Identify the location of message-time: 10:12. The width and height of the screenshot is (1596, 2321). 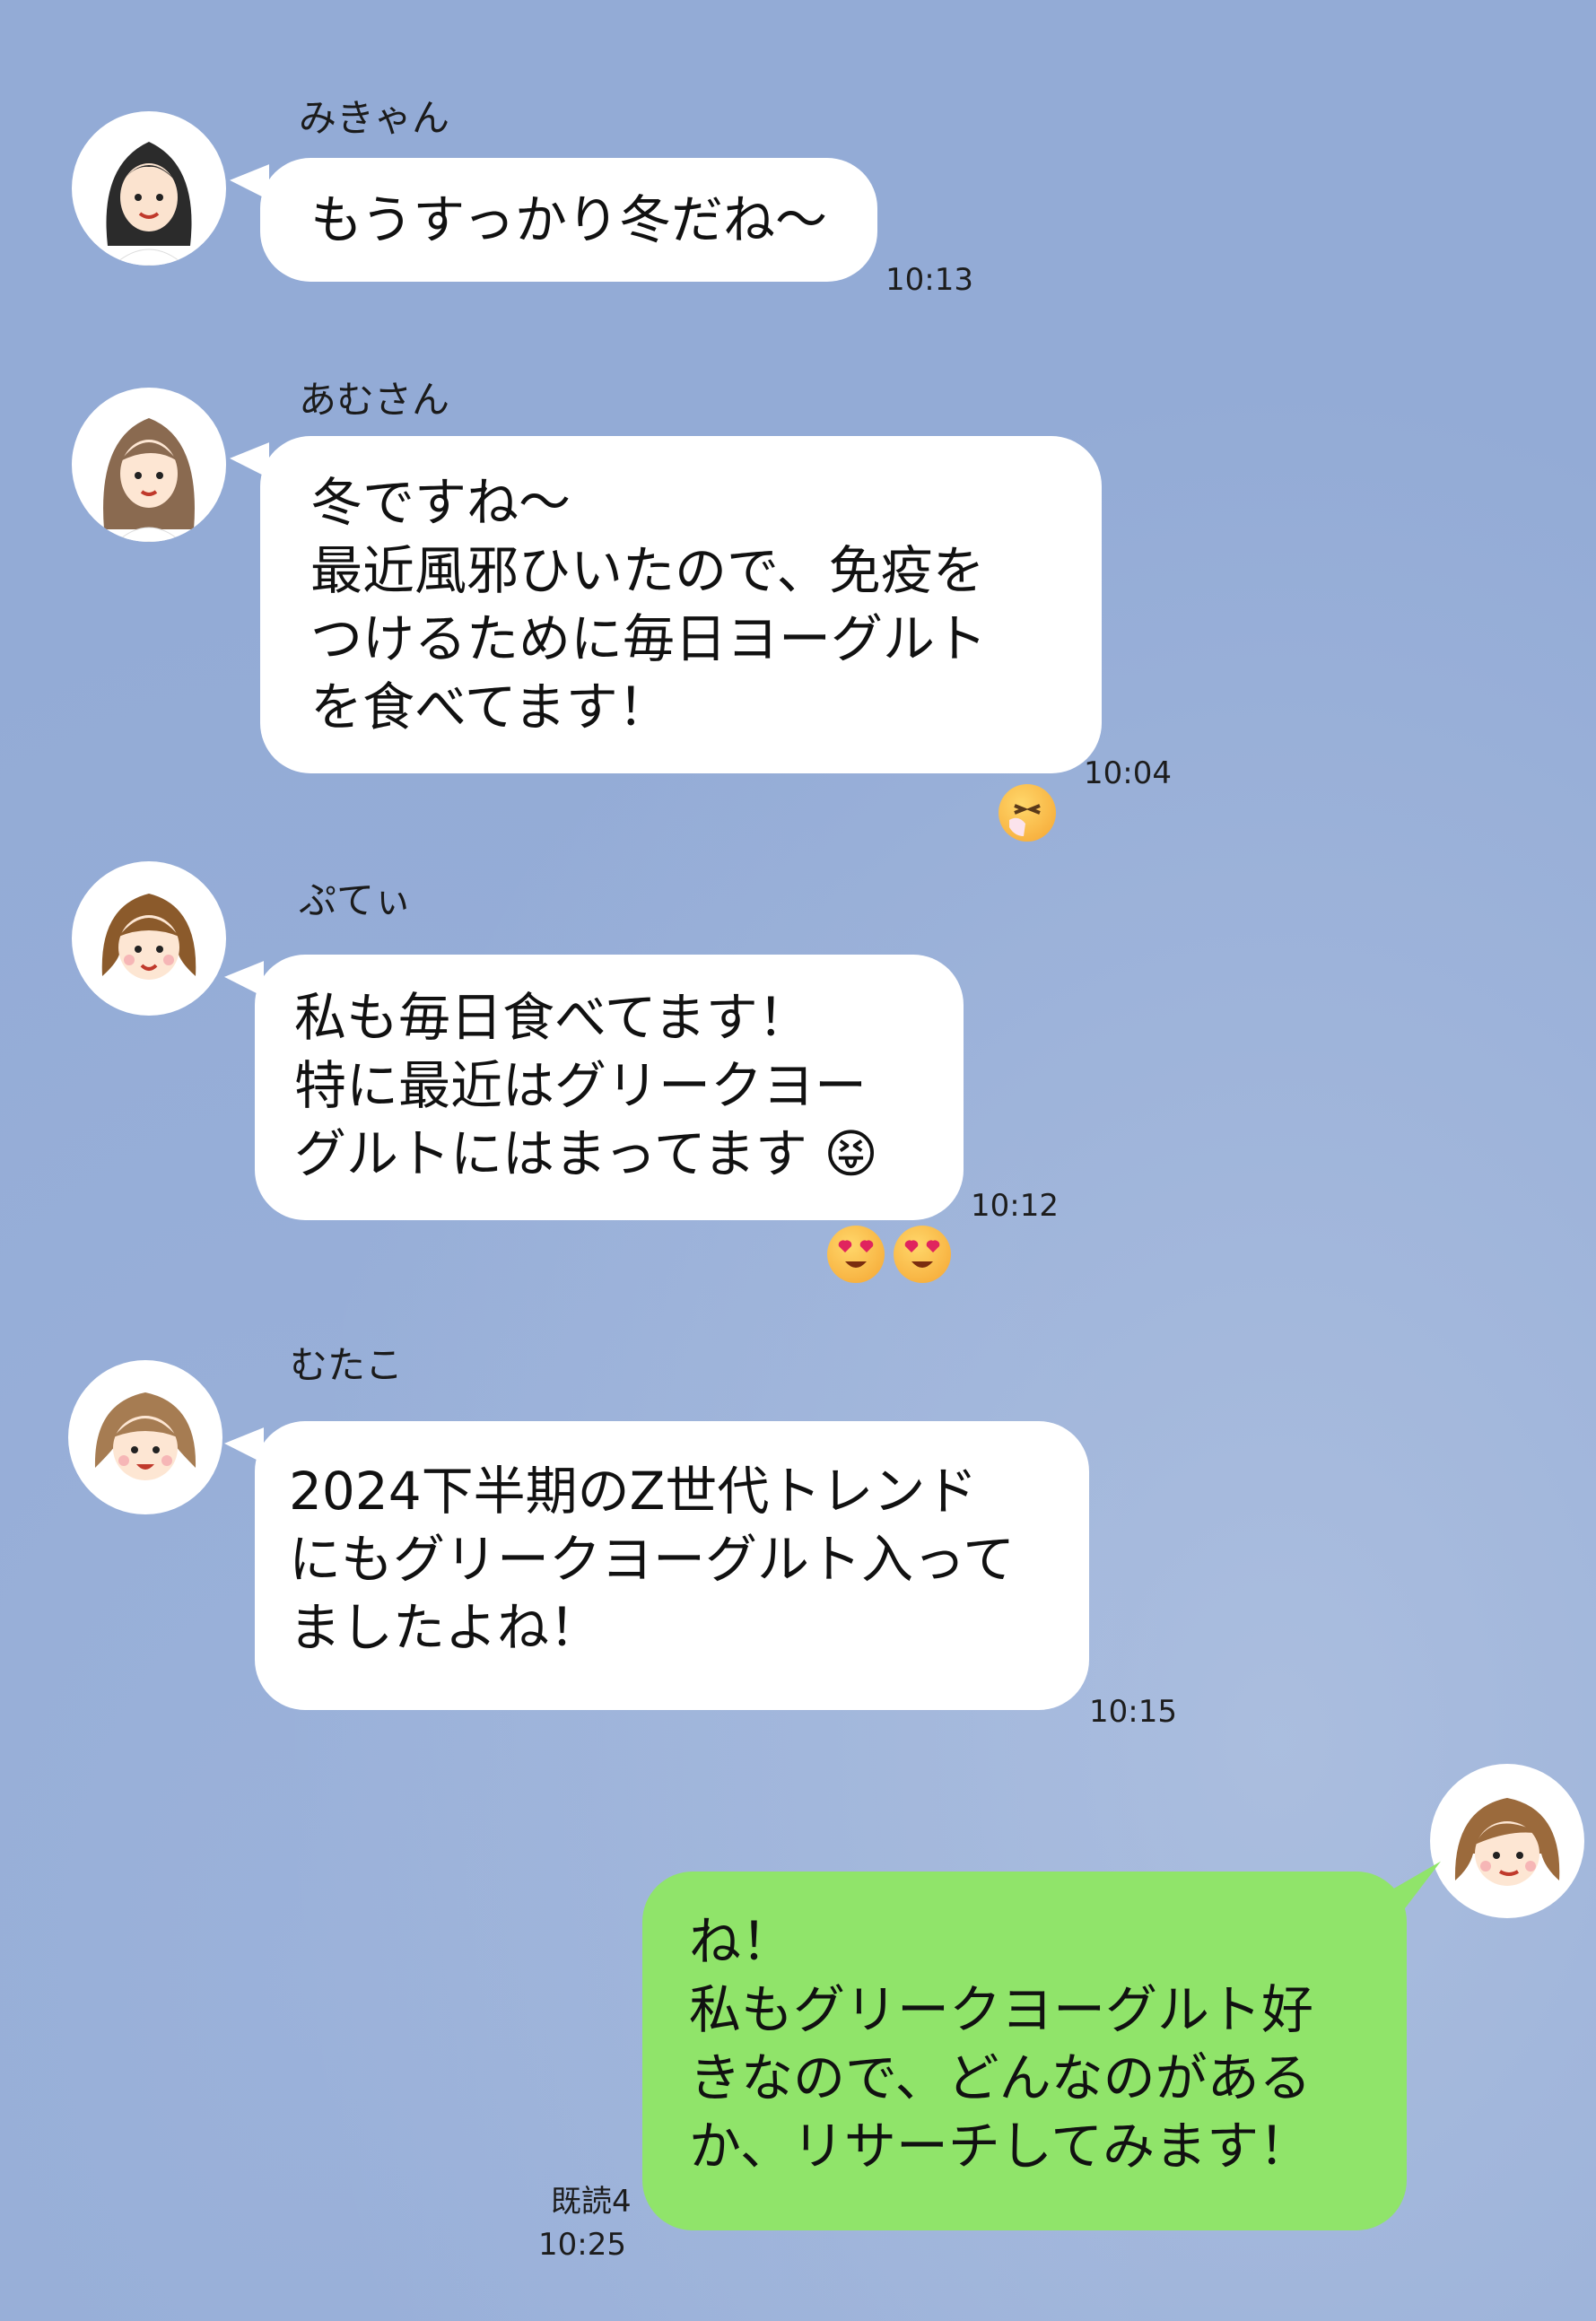
(1015, 1206).